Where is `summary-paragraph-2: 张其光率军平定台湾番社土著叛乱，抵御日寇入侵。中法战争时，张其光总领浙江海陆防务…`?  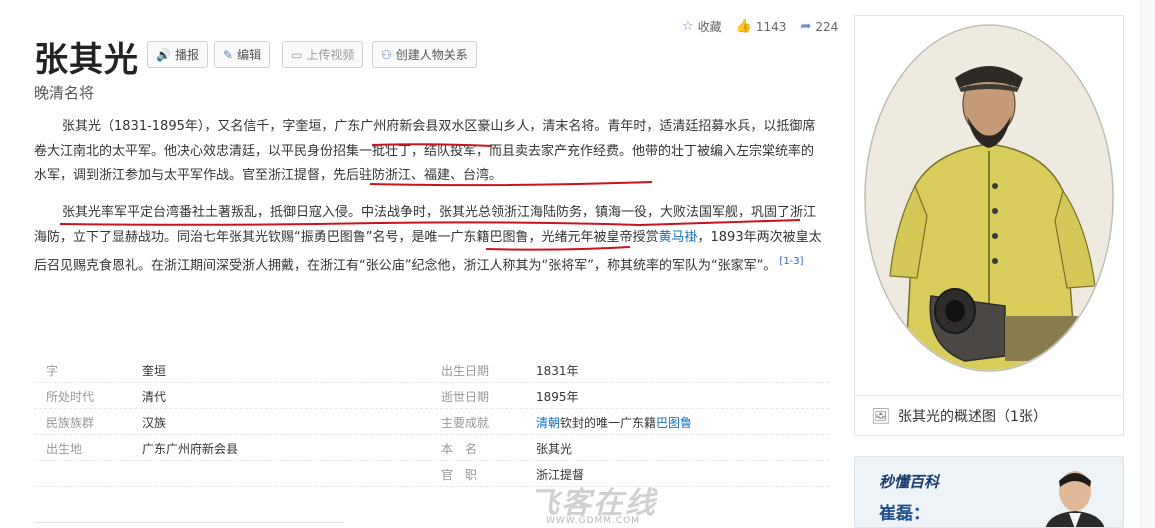
summary-paragraph-2: 张其光率军平定台湾番社土著叛乱，抵御日寇入侵。中法战争时，张其光总领浙江海陆防务… is located at coordinates (429, 240).